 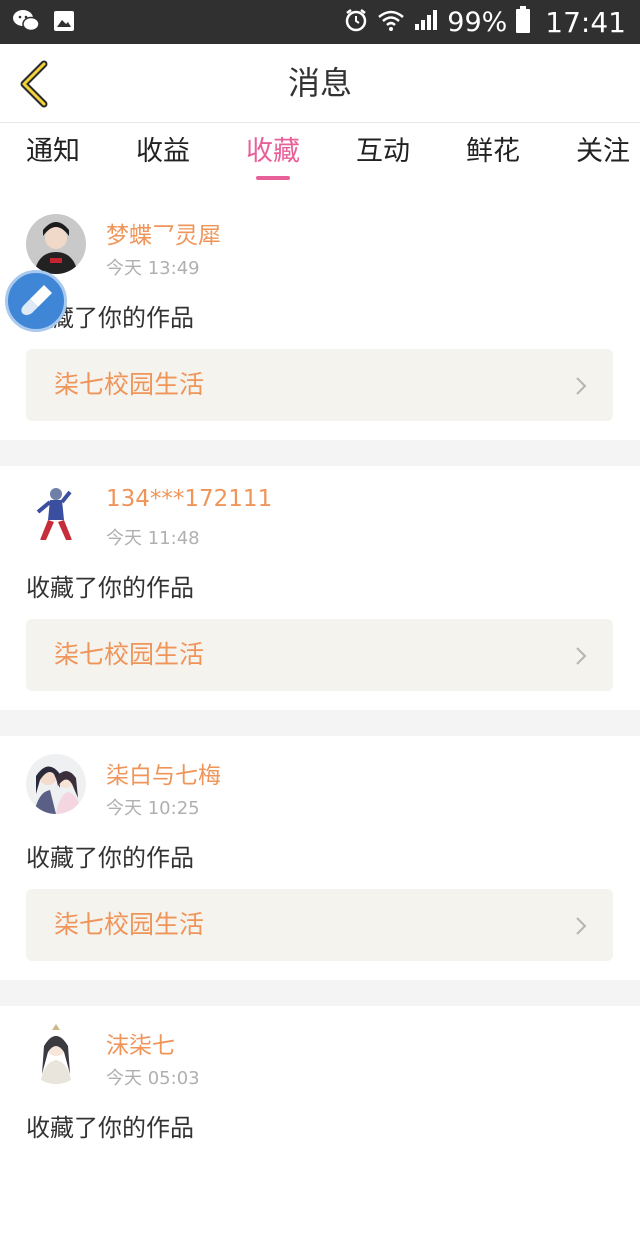 I want to click on user-name: 梦蝶乛灵犀, so click(x=163, y=233).